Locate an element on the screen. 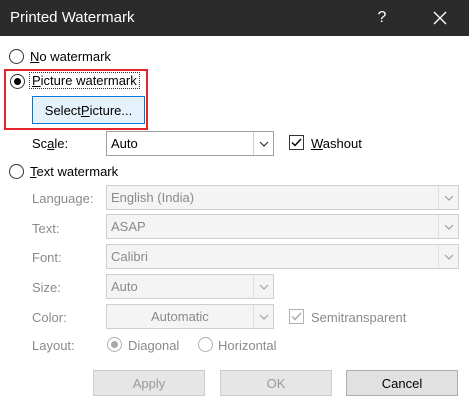 This screenshot has width=469, height=406. window-title: Printed Watermark is located at coordinates (72, 17).